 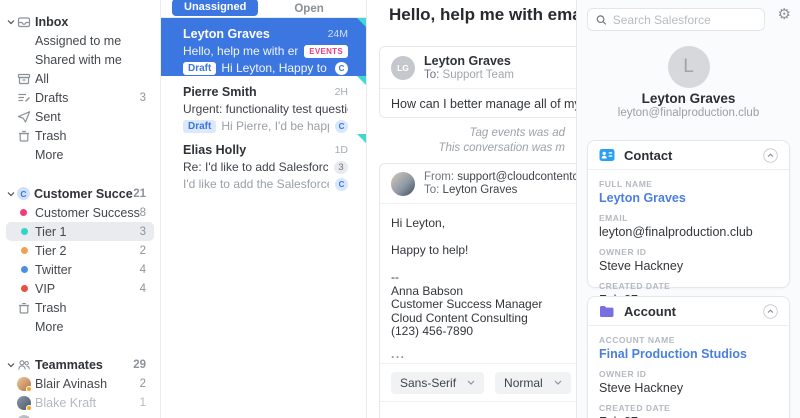 I want to click on sidebar-item-tier-1: Tier 1 3, so click(x=80, y=231).